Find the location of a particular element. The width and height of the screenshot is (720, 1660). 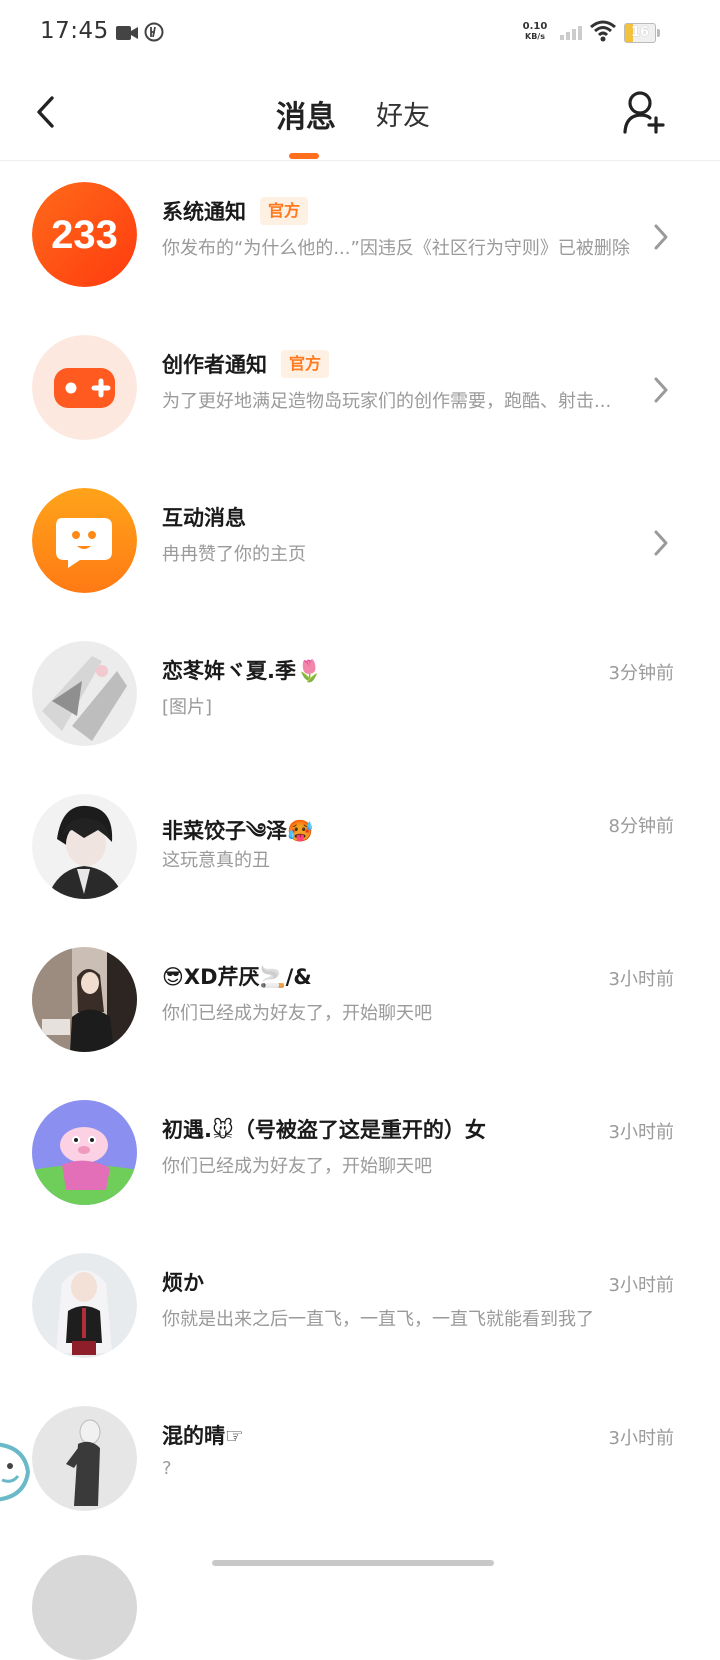

chat-bubble-icon-avatar is located at coordinates (84, 540).